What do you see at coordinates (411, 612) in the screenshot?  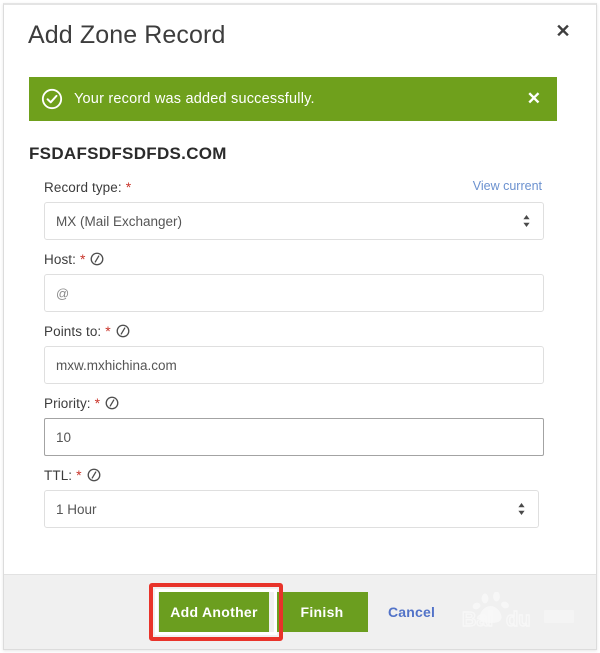 I see `cancel-link: Cancel` at bounding box center [411, 612].